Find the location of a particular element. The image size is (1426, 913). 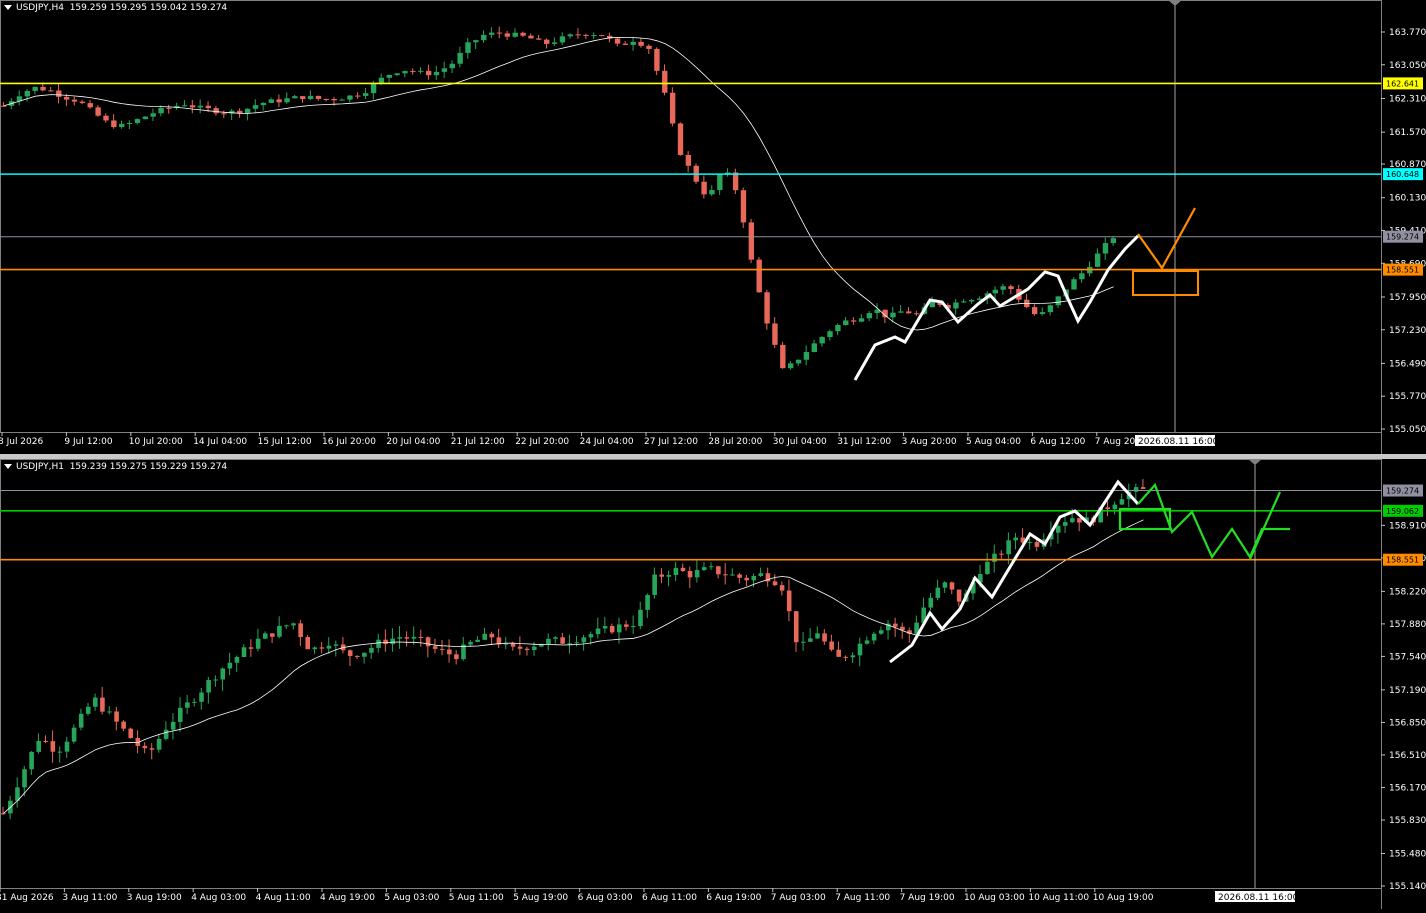

y-tick-label: 163.770 is located at coordinates (1407, 33).